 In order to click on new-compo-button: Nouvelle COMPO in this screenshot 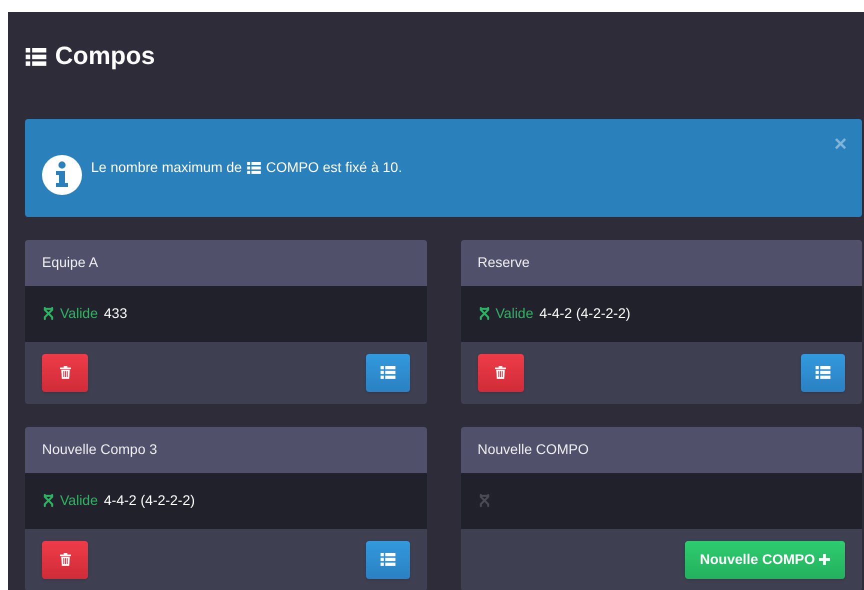, I will do `click(764, 559)`.